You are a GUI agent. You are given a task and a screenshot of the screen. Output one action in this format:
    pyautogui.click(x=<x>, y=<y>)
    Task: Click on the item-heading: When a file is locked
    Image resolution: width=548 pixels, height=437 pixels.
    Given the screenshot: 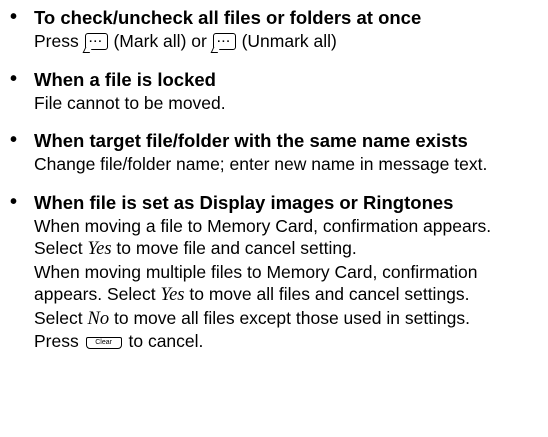 What is the action you would take?
    pyautogui.click(x=125, y=79)
    